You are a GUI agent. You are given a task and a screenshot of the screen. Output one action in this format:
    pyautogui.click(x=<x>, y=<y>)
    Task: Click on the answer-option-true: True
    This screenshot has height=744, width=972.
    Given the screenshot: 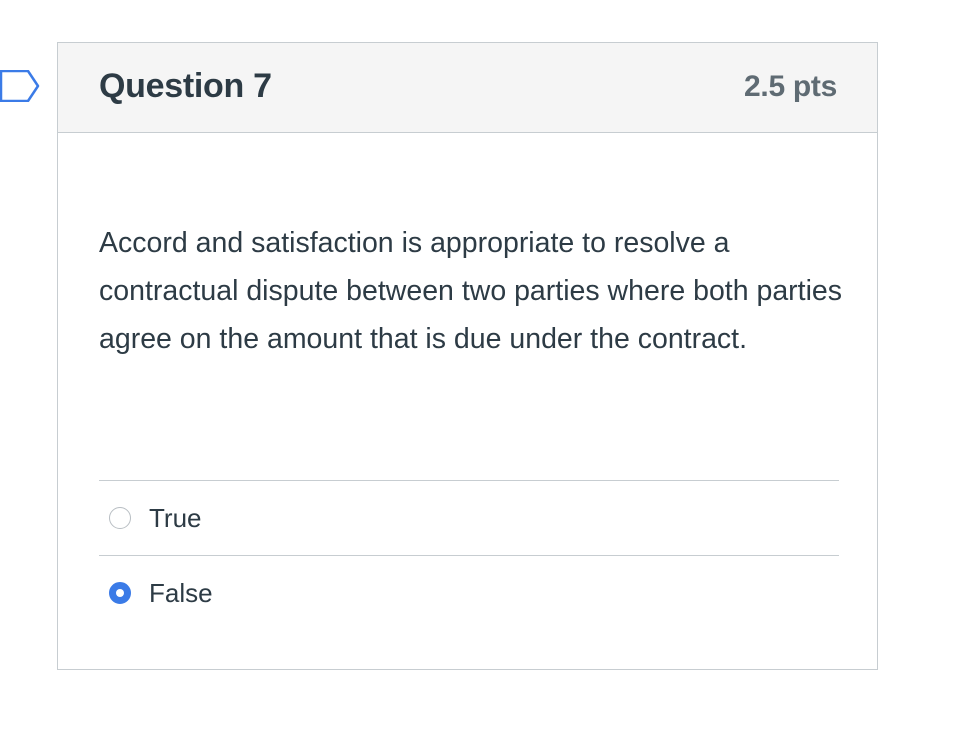 What is the action you would take?
    pyautogui.click(x=469, y=517)
    